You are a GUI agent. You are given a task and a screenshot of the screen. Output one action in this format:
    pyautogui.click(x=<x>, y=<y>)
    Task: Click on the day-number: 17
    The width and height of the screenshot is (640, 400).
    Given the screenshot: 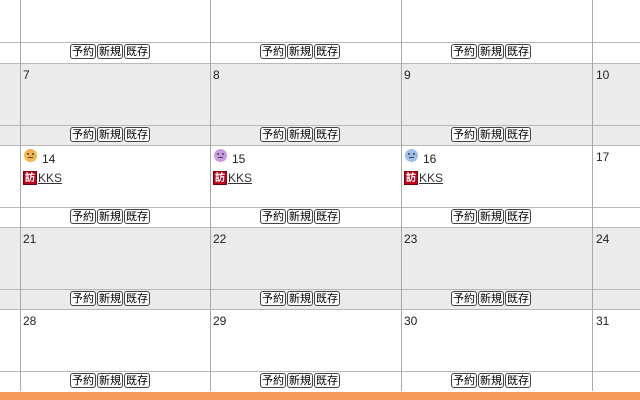 What is the action you would take?
    pyautogui.click(x=603, y=157)
    